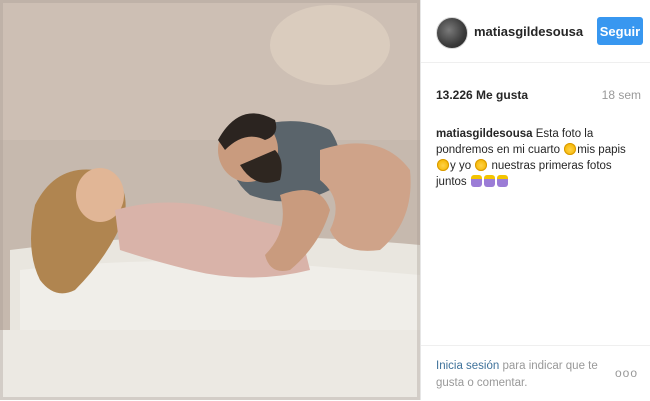  I want to click on likes-count: 13.226 Me gusta, so click(482, 95).